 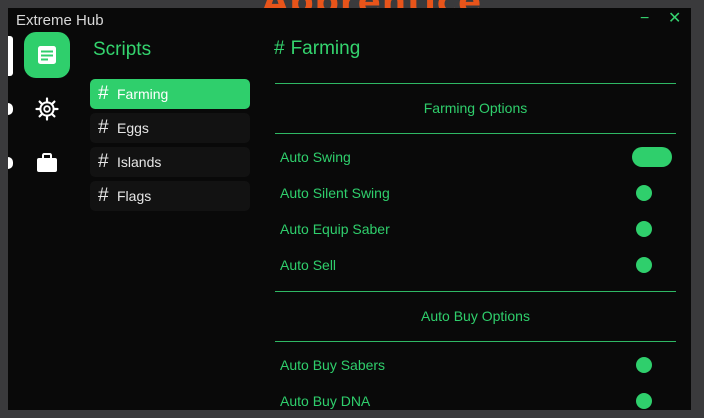 What do you see at coordinates (133, 128) in the screenshot?
I see `sidebar-item-label: Eggs` at bounding box center [133, 128].